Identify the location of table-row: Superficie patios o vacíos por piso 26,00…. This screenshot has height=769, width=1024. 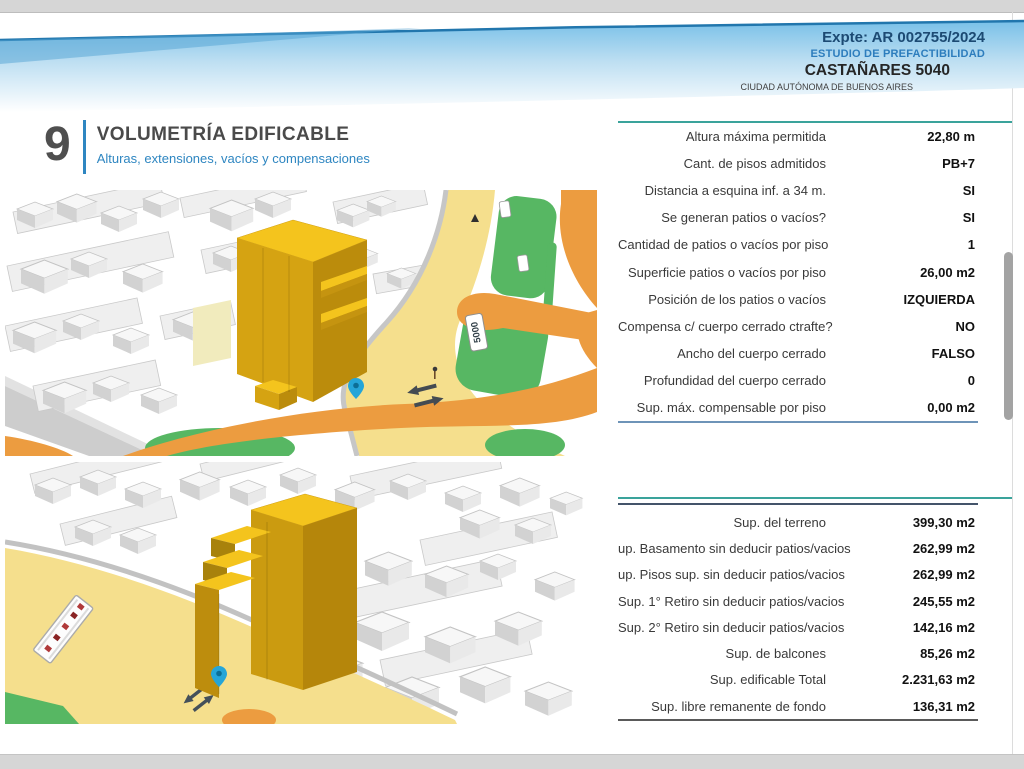
(815, 271).